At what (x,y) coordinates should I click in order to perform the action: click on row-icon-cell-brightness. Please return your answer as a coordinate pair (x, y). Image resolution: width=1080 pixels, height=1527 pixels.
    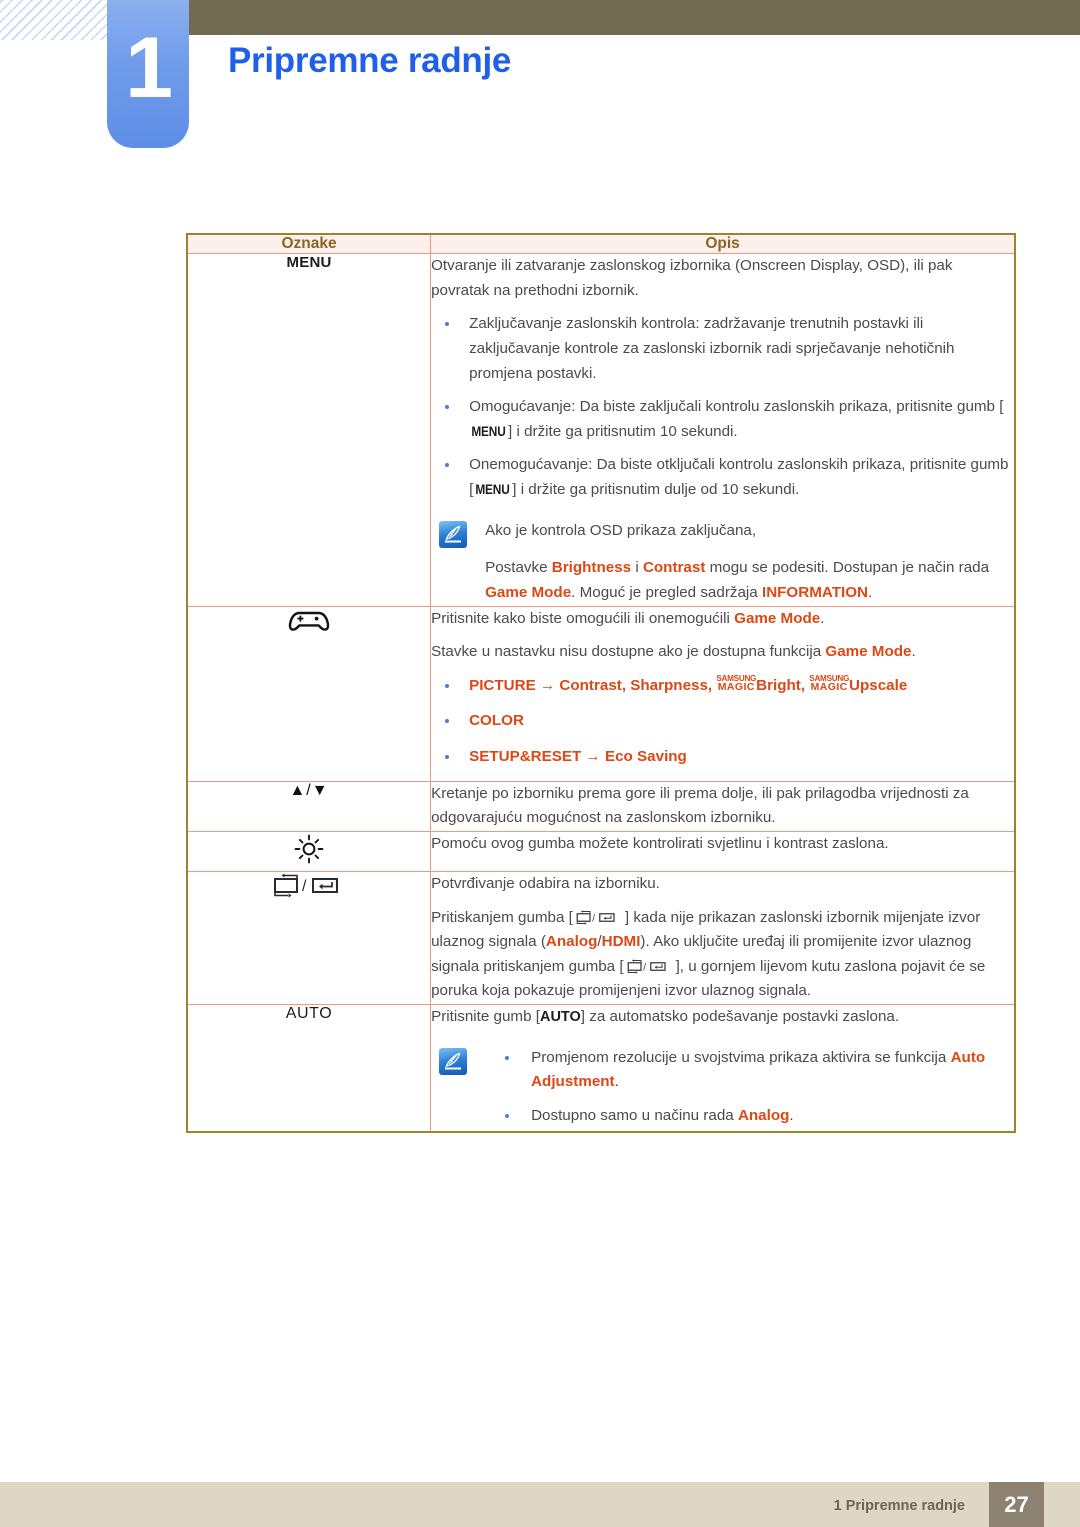
    Looking at the image, I should click on (309, 851).